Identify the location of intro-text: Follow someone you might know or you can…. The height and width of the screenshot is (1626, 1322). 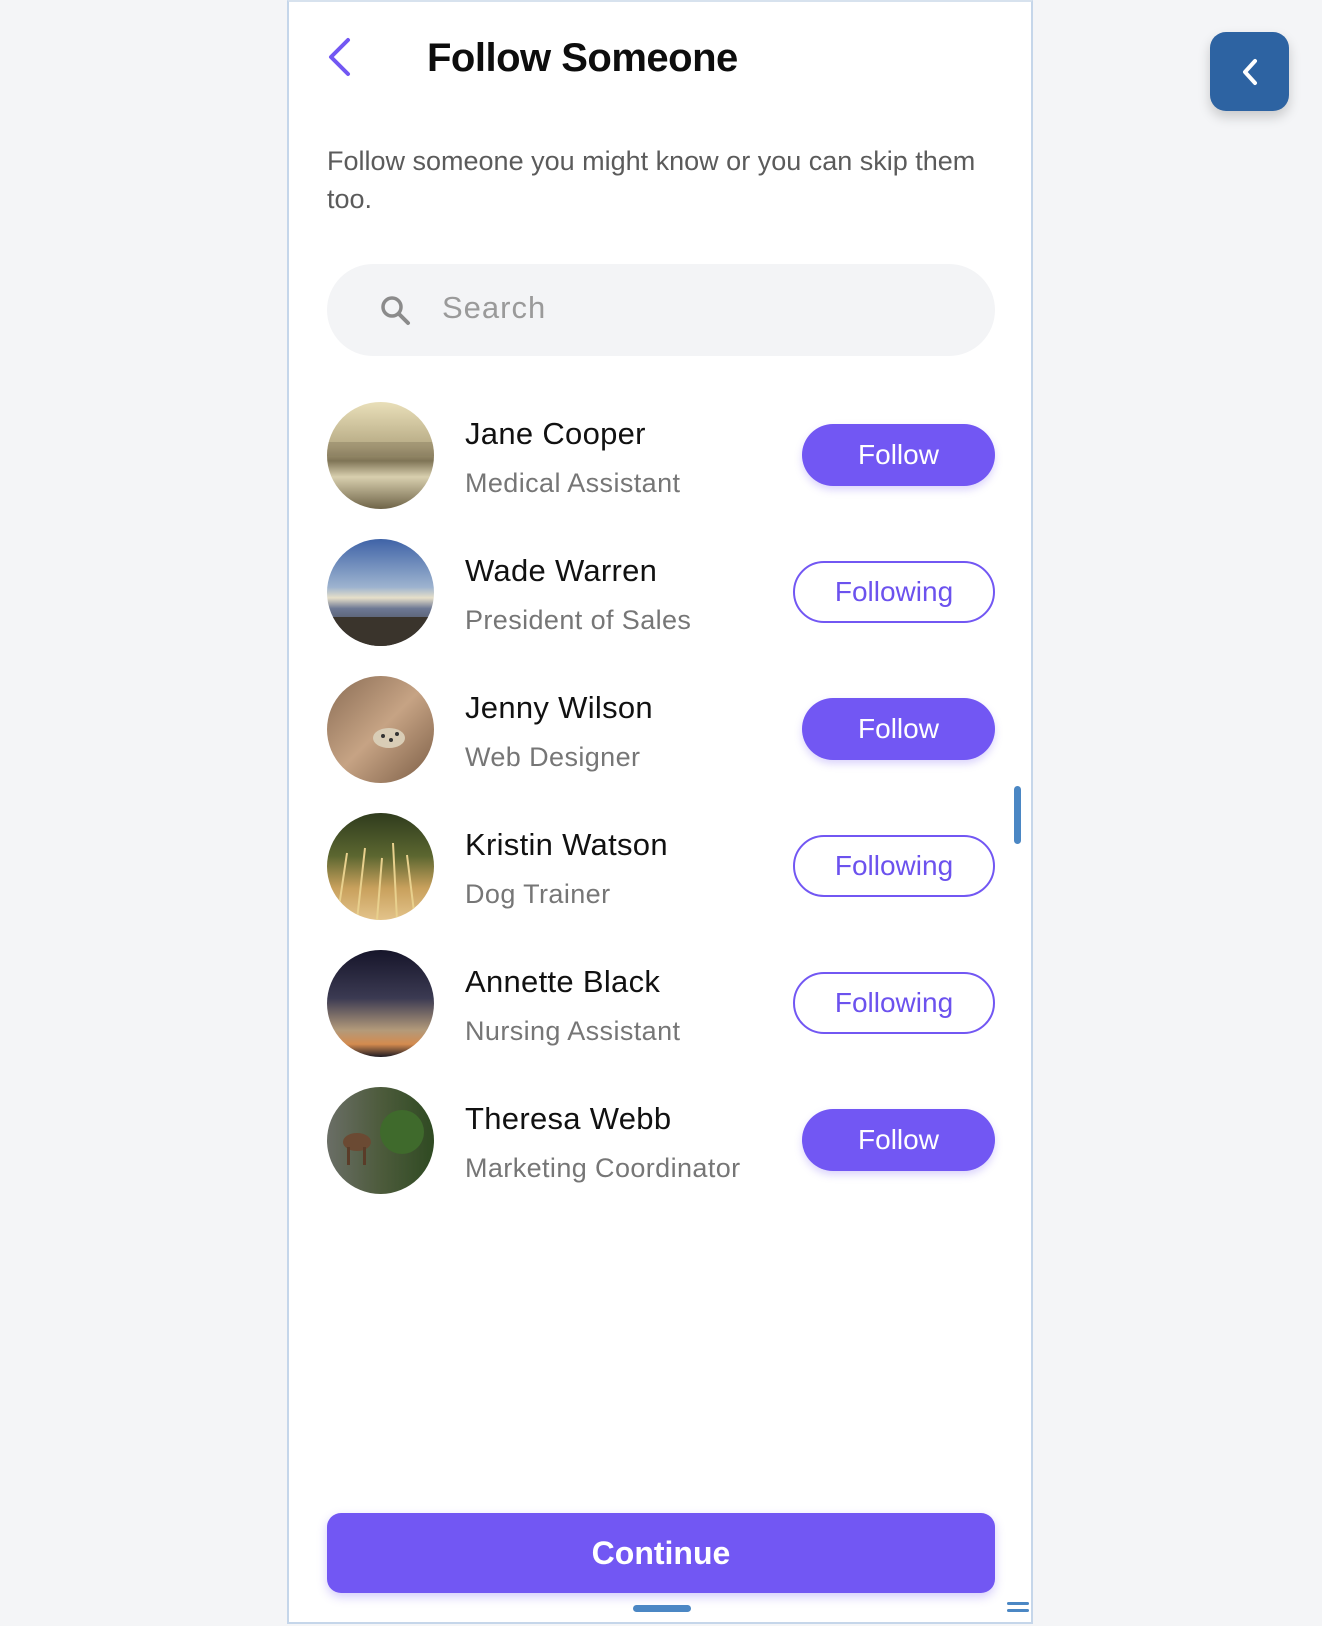
(651, 180).